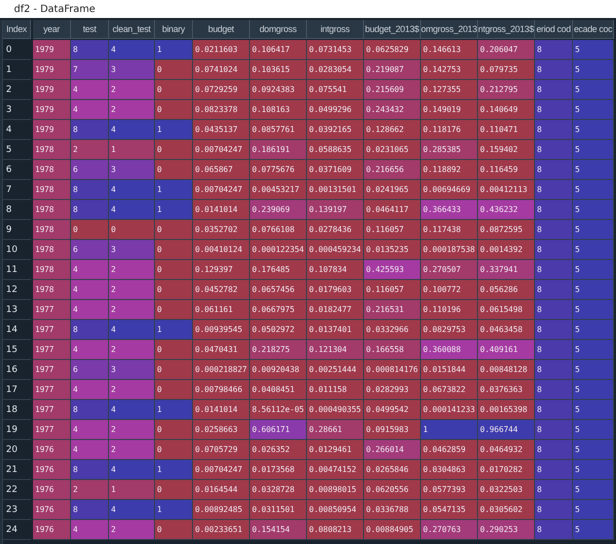  What do you see at coordinates (52, 50) in the screenshot?
I see `table-cell: 1979` at bounding box center [52, 50].